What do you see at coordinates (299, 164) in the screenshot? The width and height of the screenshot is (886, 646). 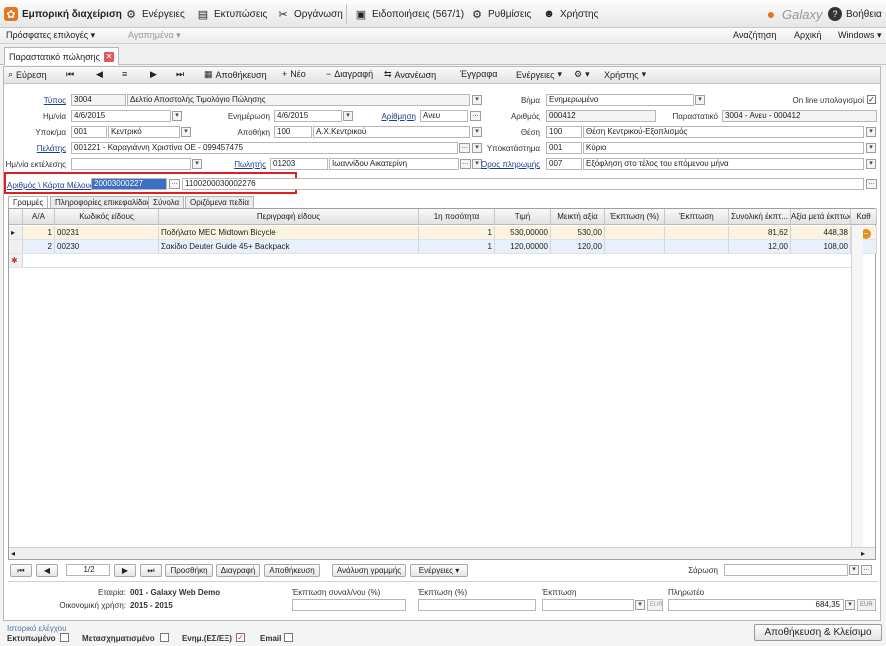 I see `seller-code-field: 01203` at bounding box center [299, 164].